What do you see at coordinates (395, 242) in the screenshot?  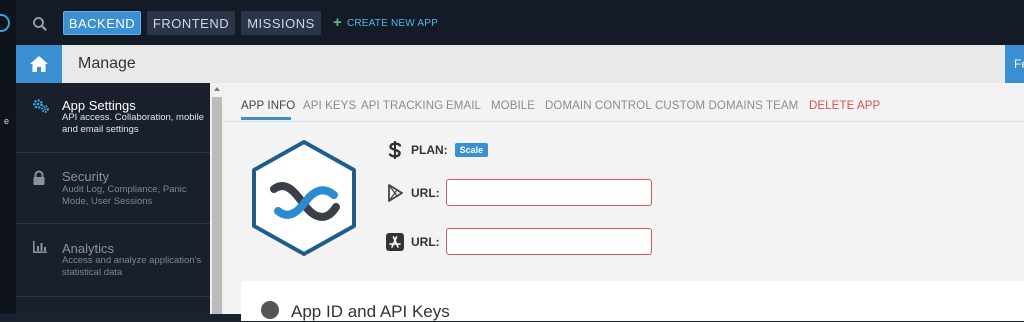 I see `app-store-icon` at bounding box center [395, 242].